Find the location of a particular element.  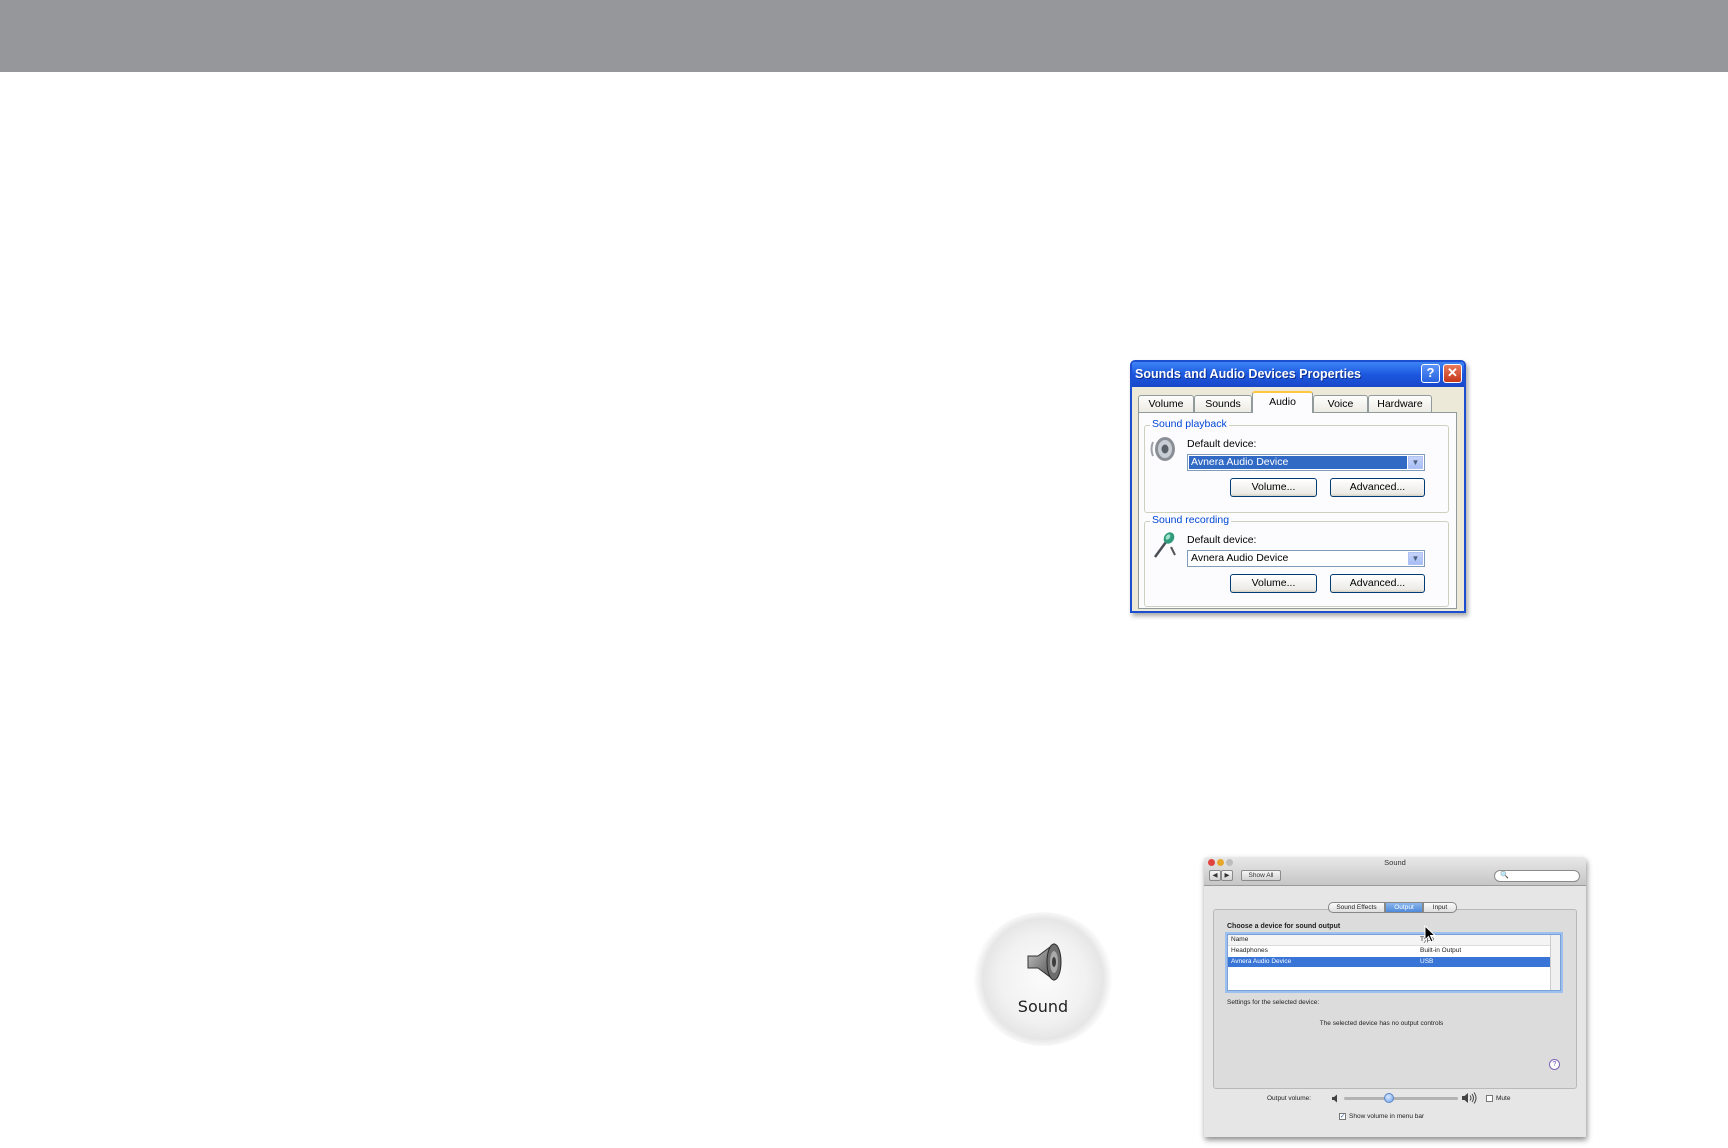

output-volume-label: Output volume: is located at coordinates (1289, 1098).